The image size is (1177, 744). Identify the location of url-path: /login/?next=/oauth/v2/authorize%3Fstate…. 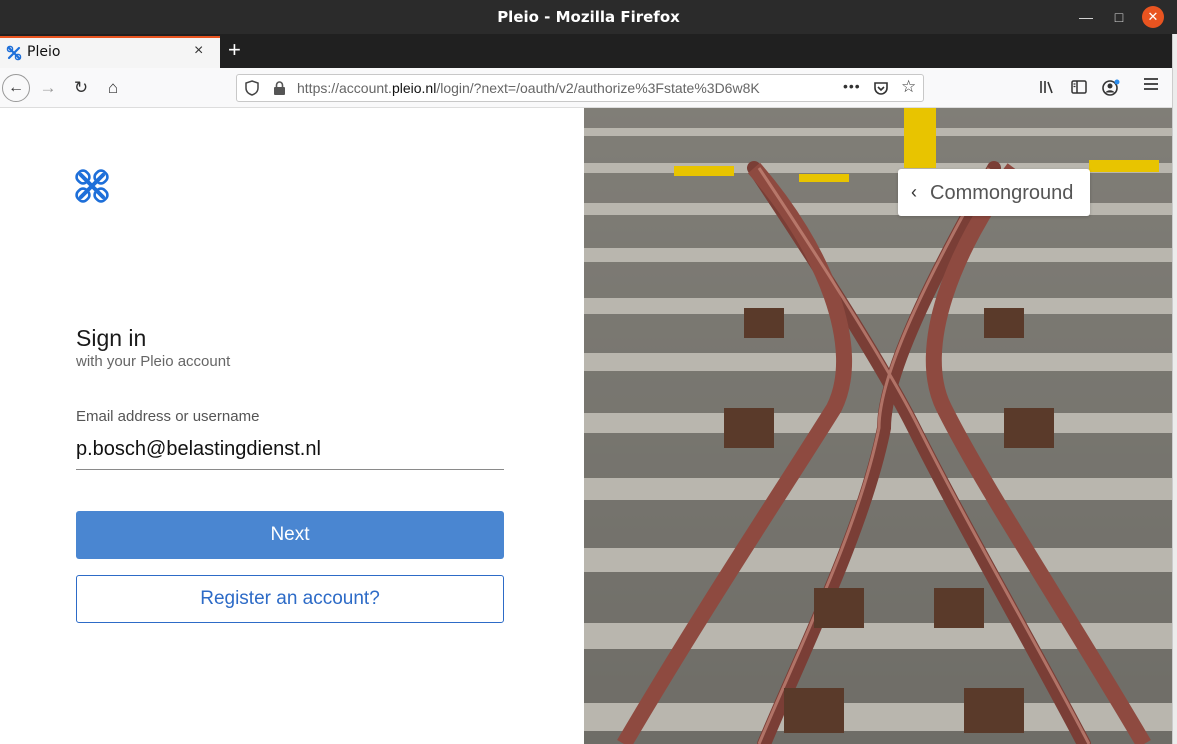
(598, 88).